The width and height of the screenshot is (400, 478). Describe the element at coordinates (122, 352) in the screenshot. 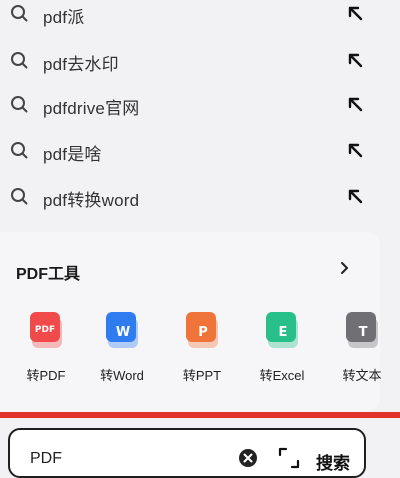

I see `tool-to-word: W 转Word` at that location.